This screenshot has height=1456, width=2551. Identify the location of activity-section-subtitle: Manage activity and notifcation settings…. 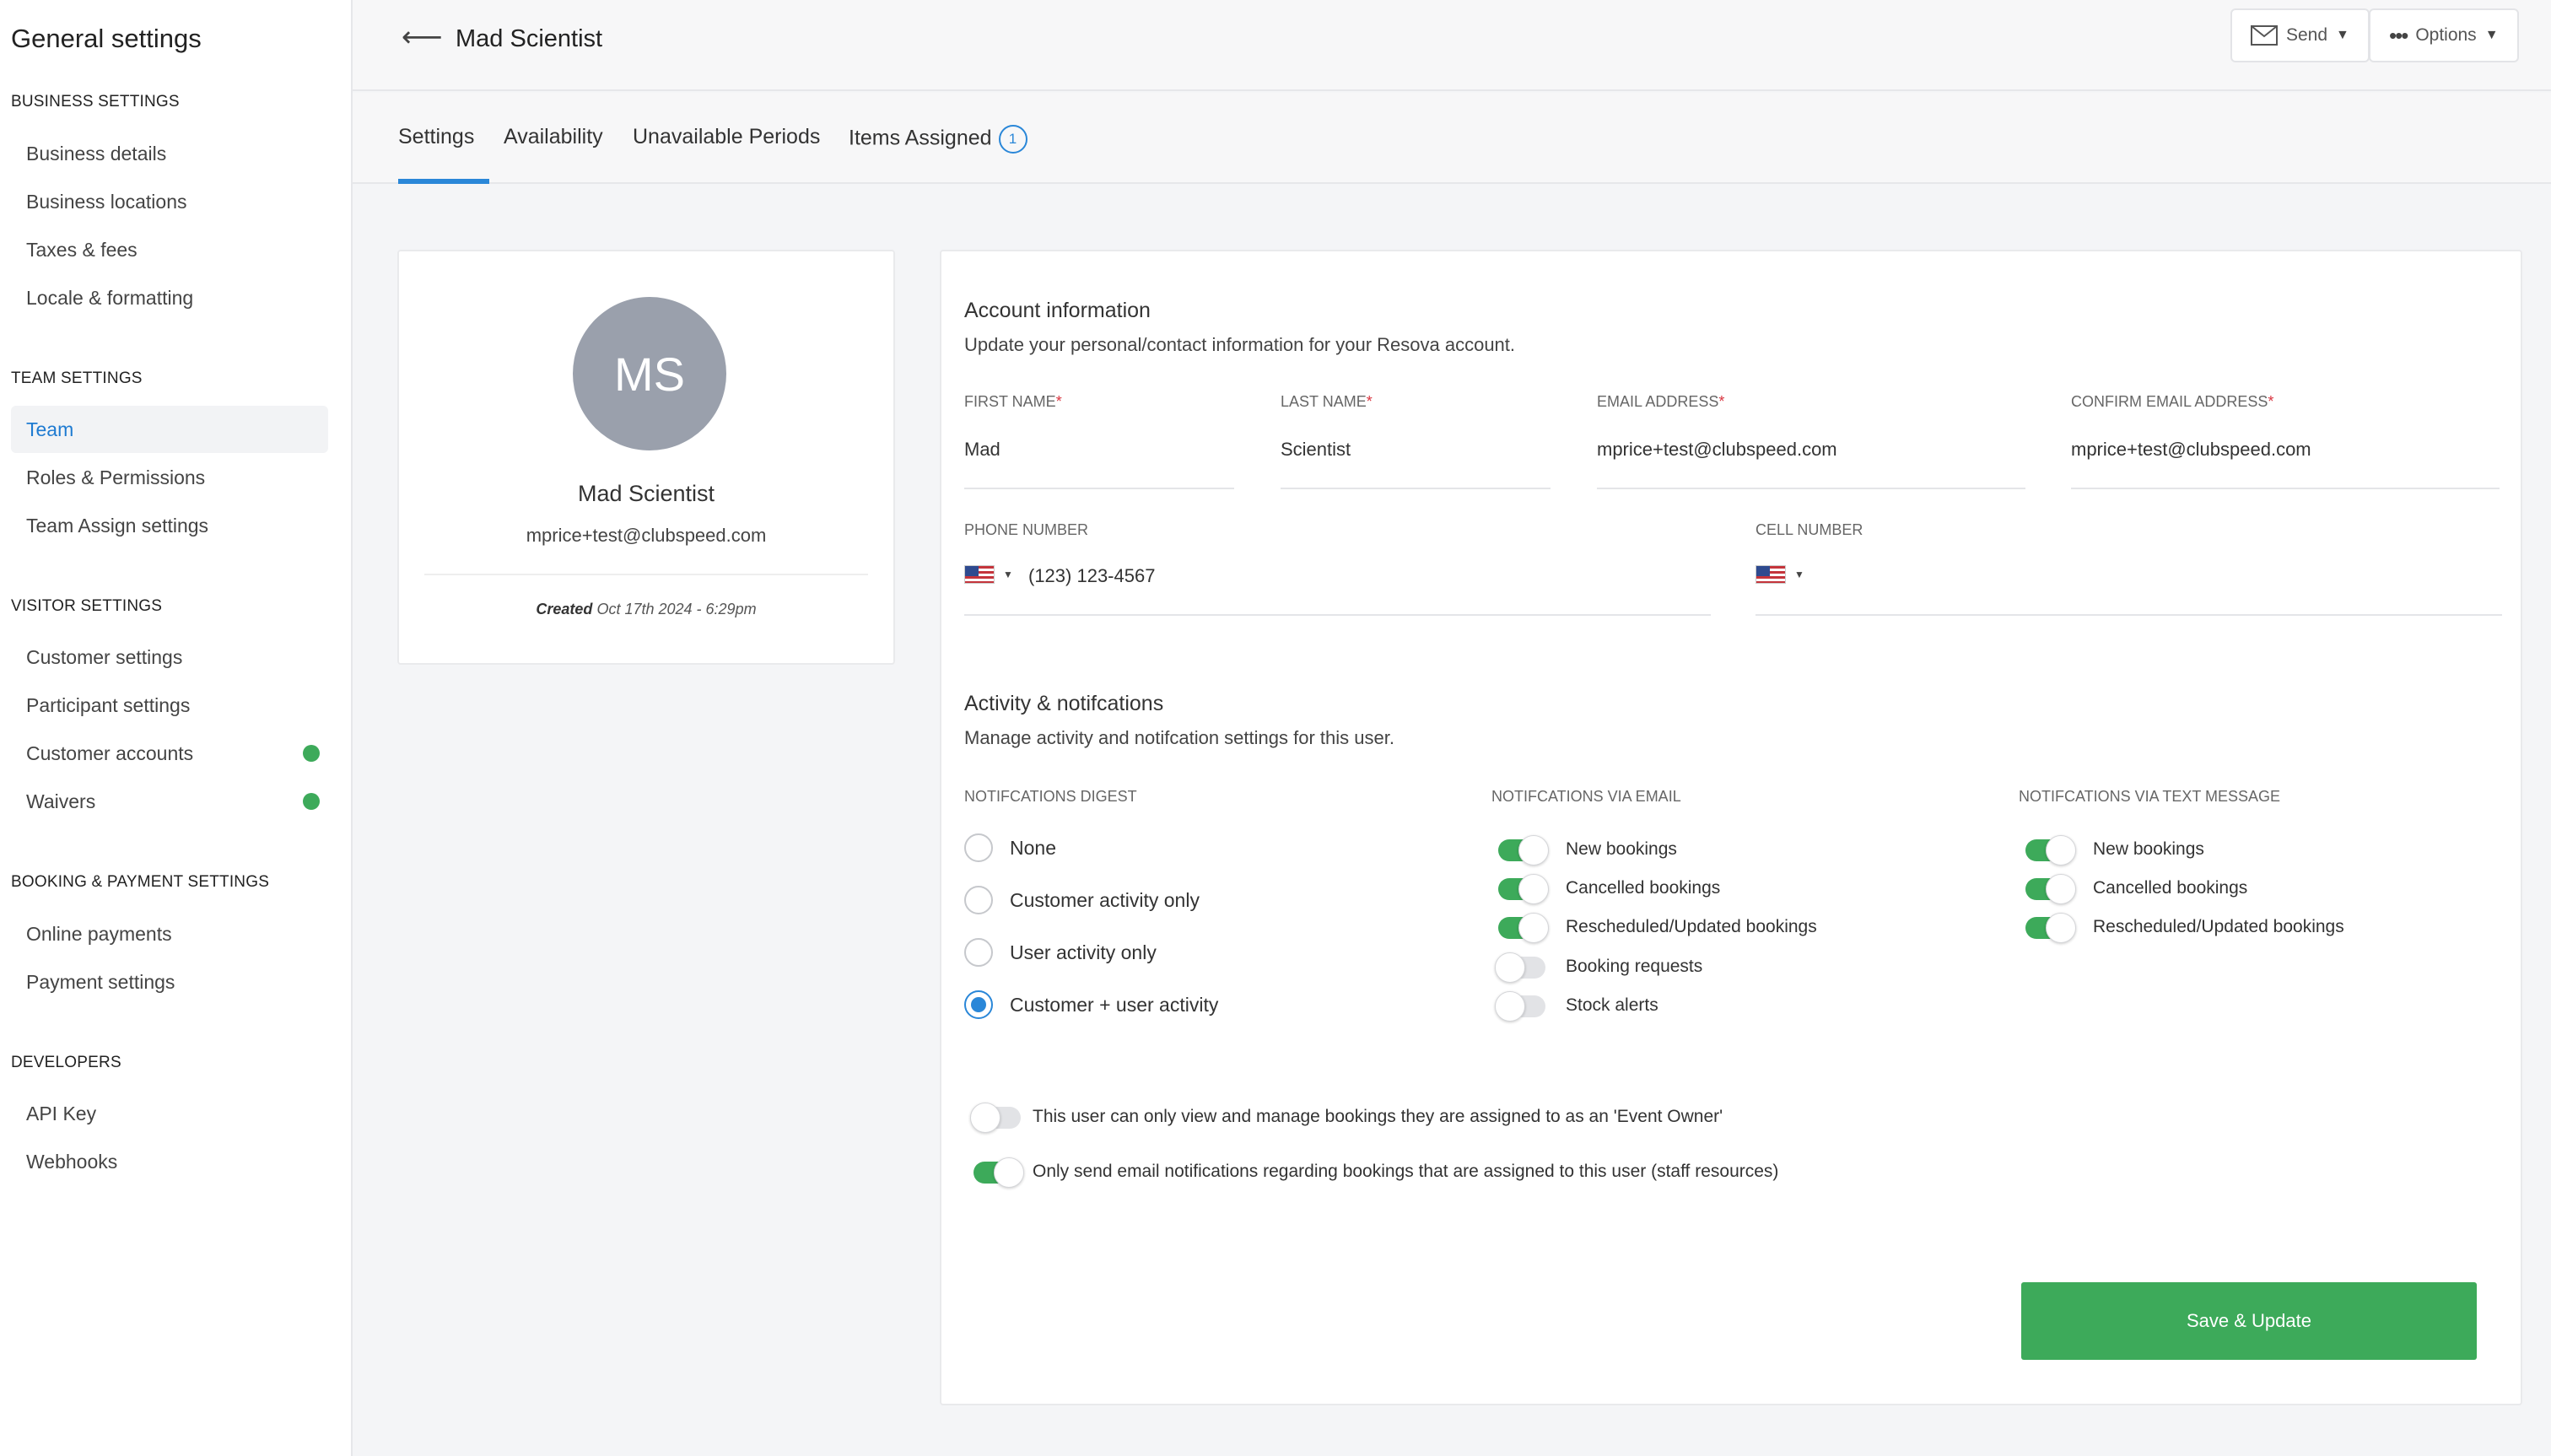
(1179, 738).